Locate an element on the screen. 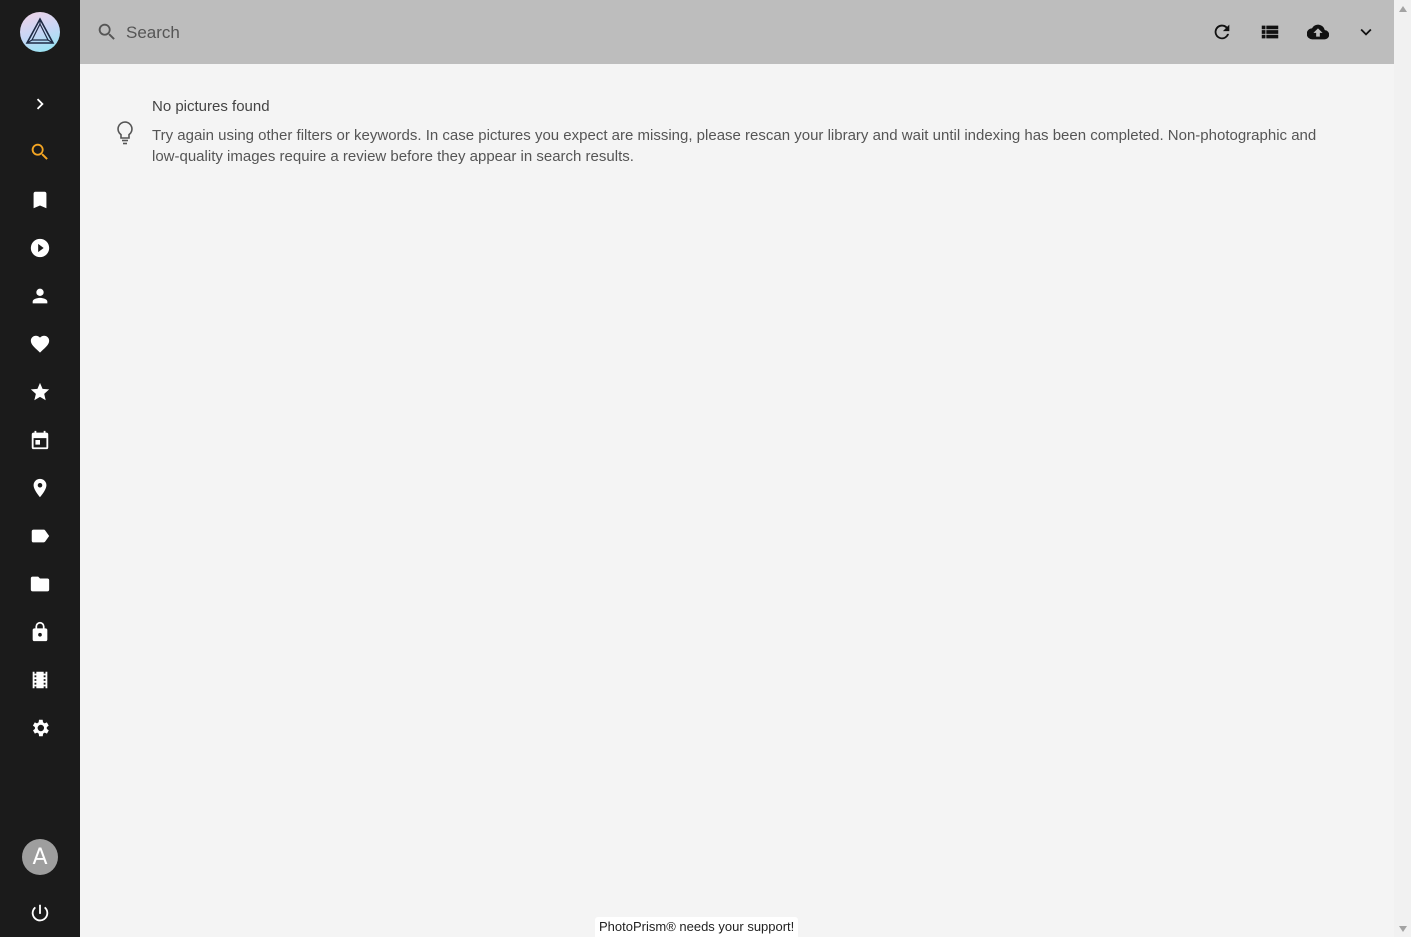  play-circle-icon is located at coordinates (40, 248).